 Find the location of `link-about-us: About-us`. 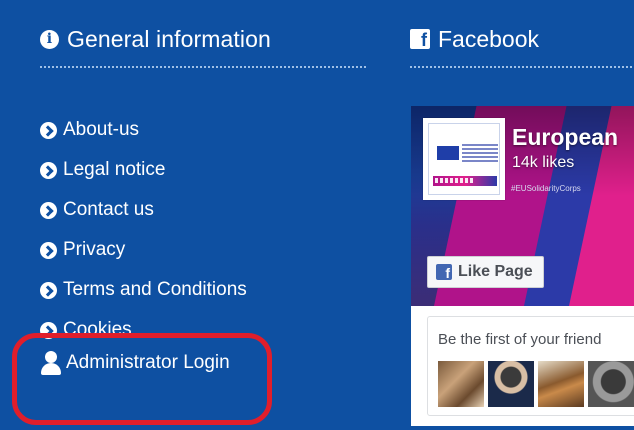

link-about-us: About-us is located at coordinates (204, 130).